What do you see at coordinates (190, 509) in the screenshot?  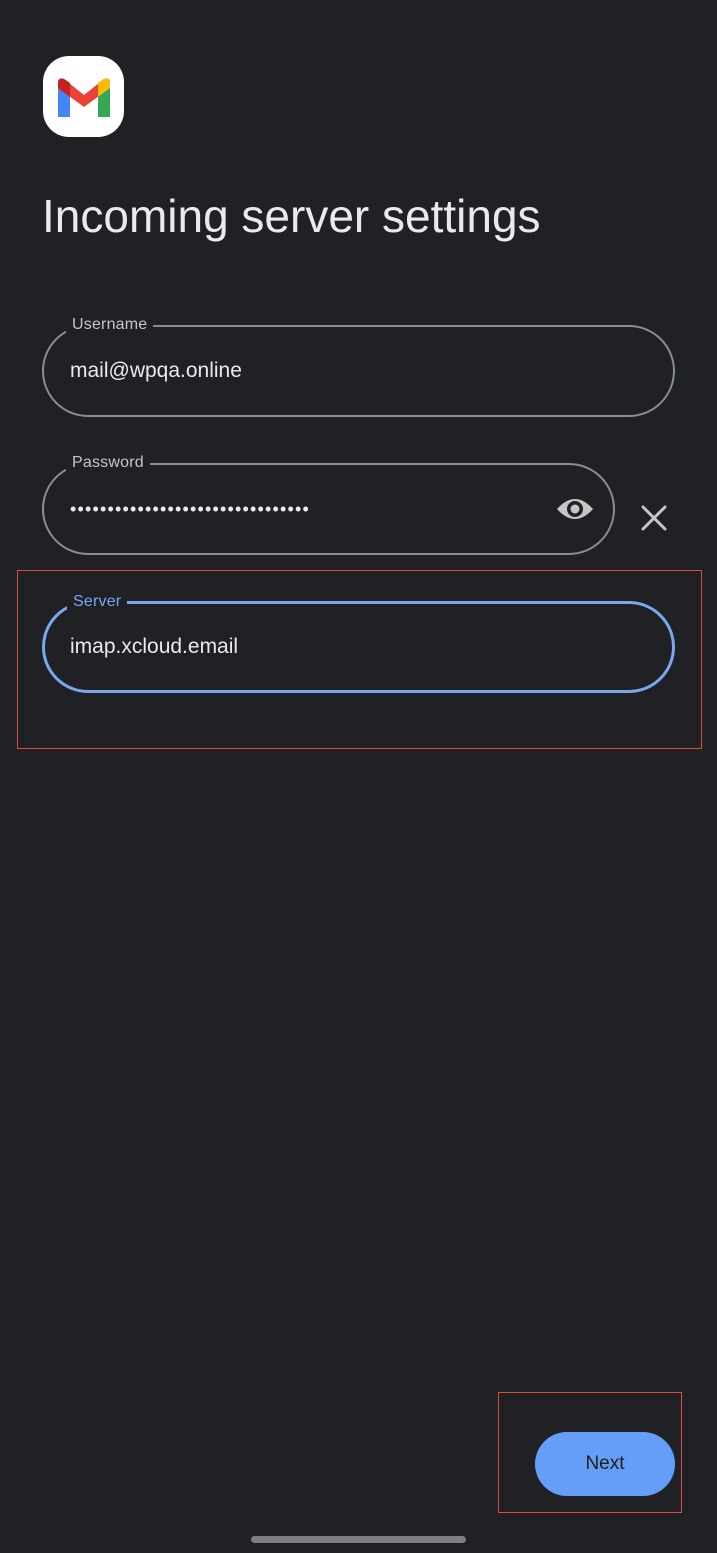 I see `password-value: ••••••••••••••••••••••••••••••••` at bounding box center [190, 509].